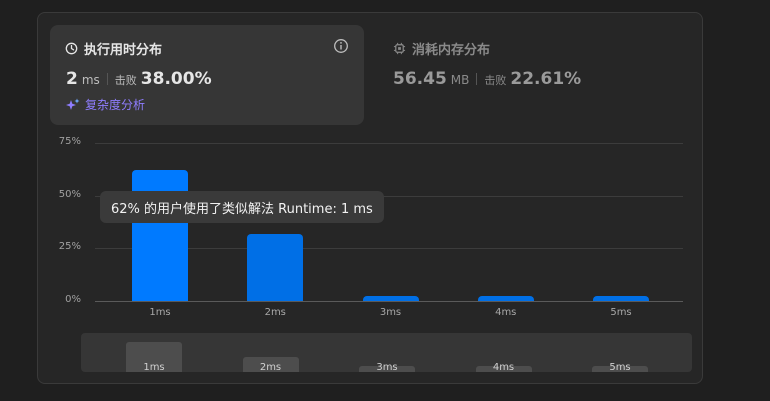 Image resolution: width=770 pixels, height=401 pixels. I want to click on memory-beat-pct: 22.61%, so click(546, 79).